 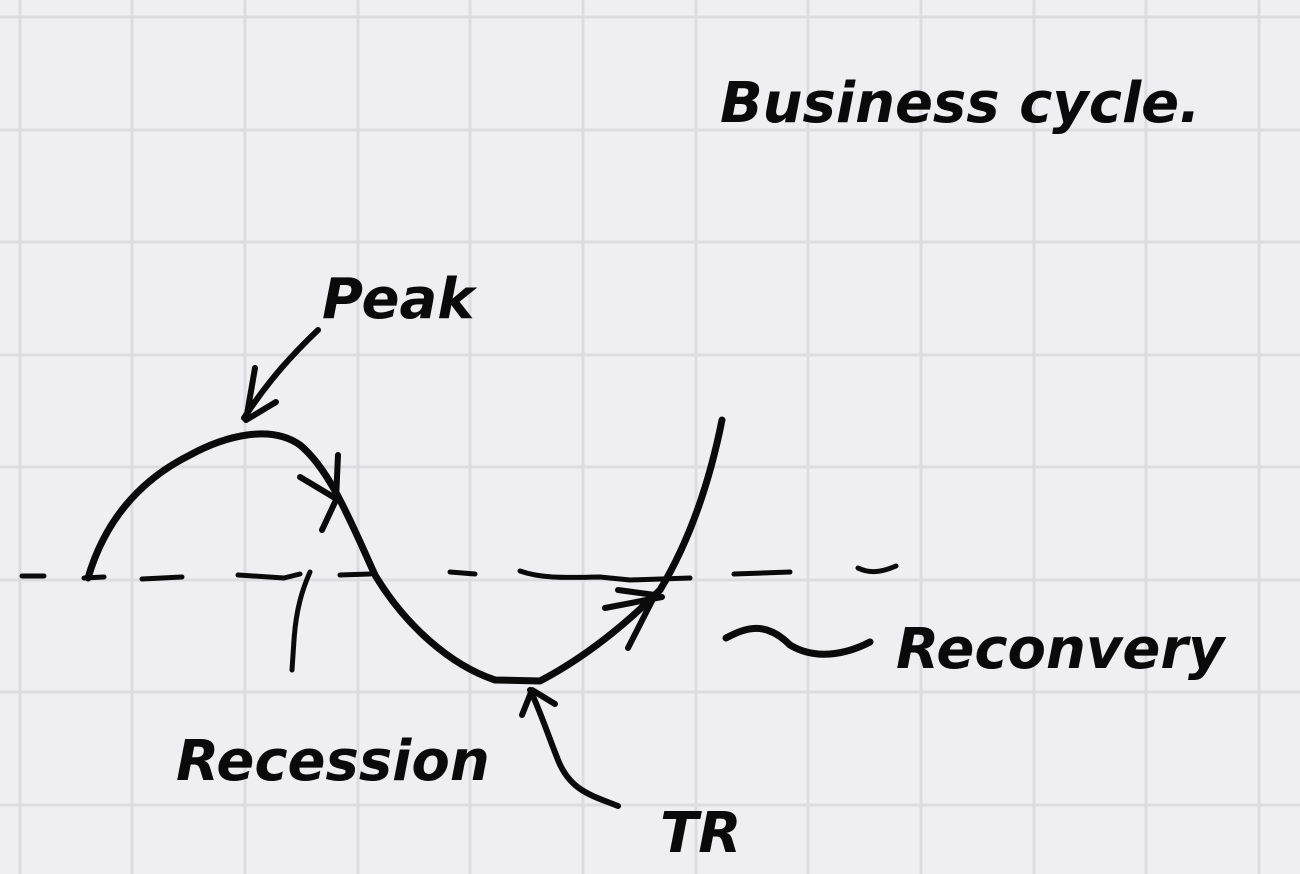 I want to click on trough-arrow, so click(x=570, y=748).